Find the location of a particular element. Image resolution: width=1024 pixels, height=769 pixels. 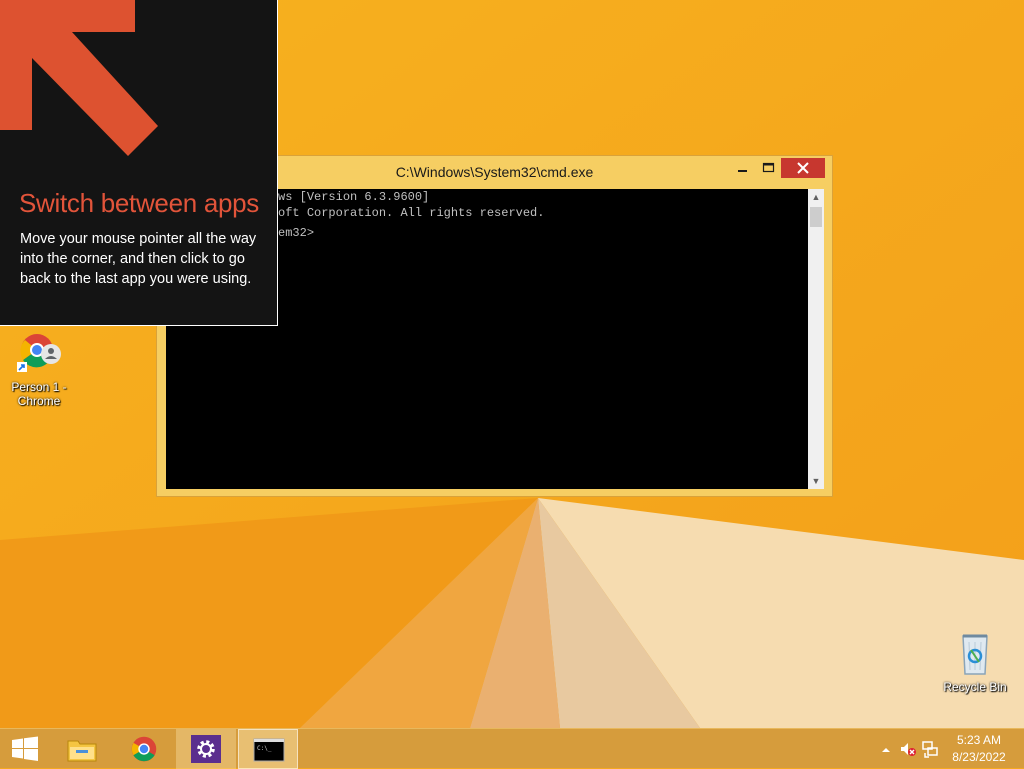

volume-muted-button is located at coordinates (908, 749).